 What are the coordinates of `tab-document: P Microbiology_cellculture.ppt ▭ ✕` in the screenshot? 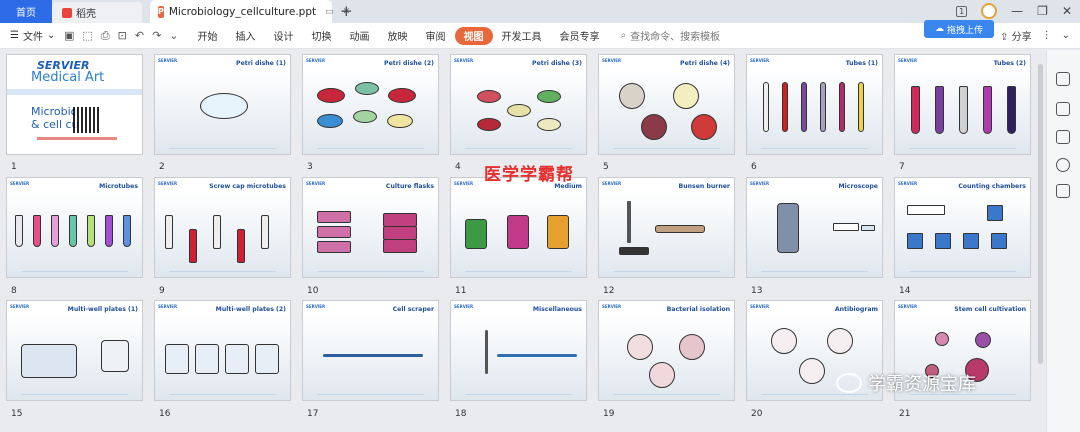 It's located at (250, 11).